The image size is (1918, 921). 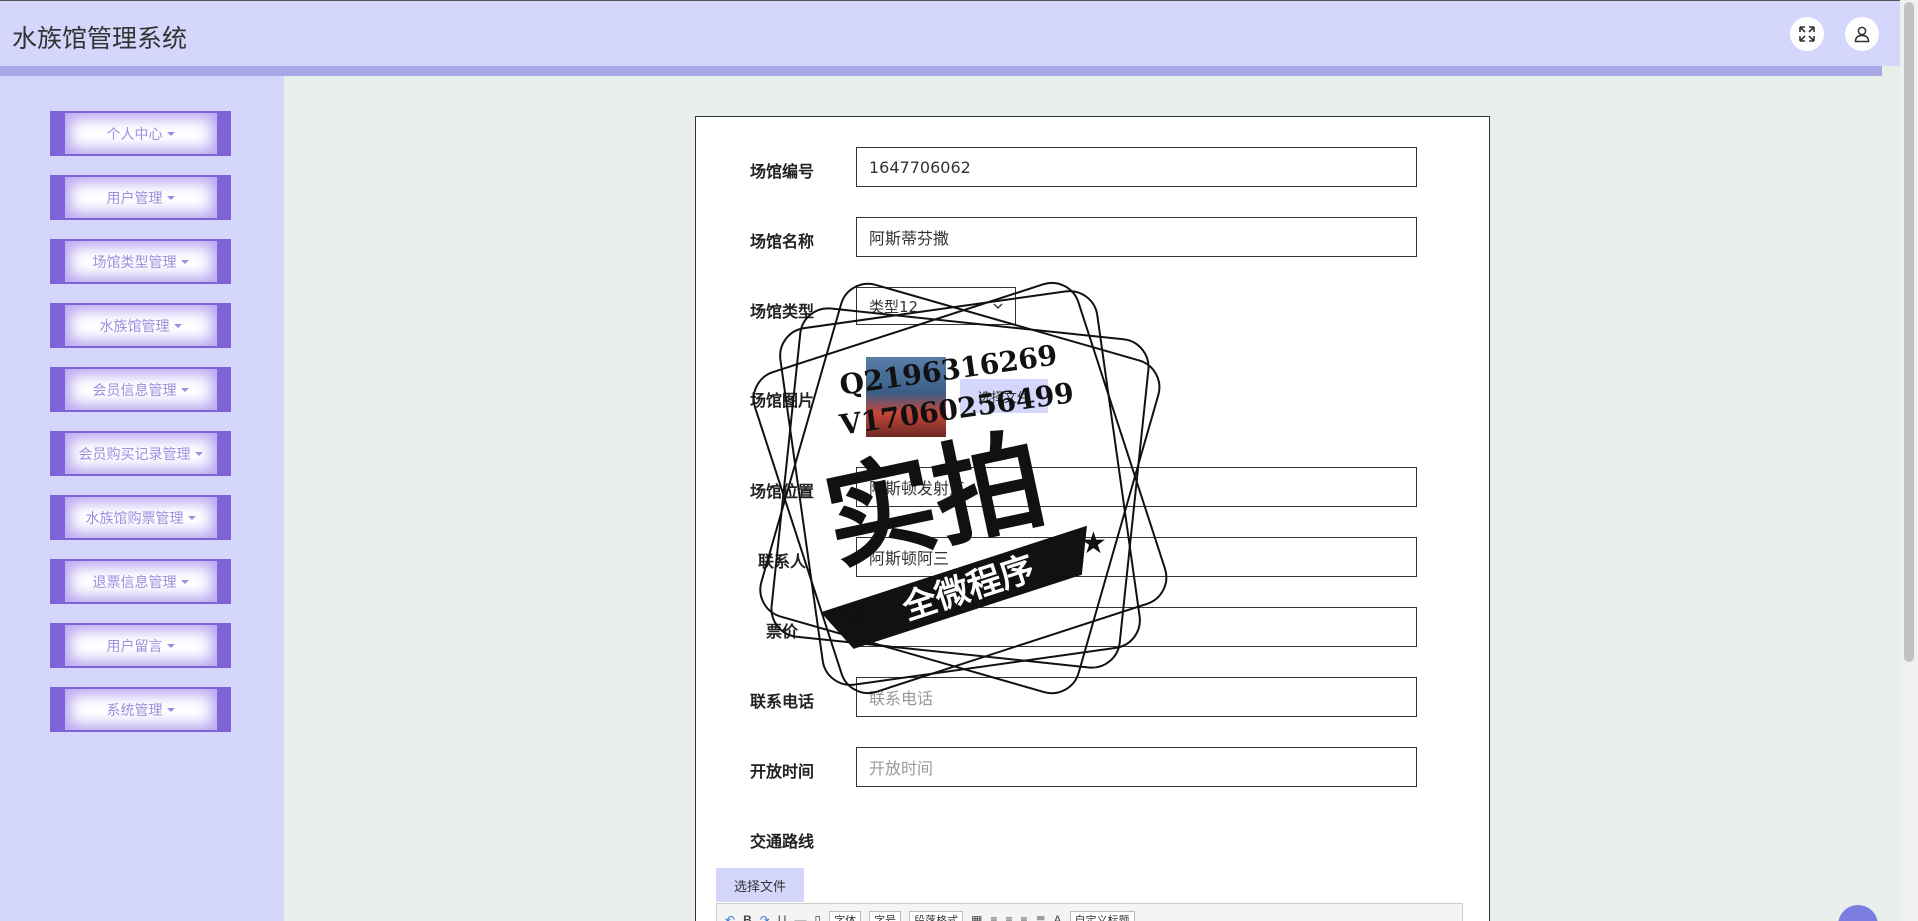 I want to click on venue-no-label: 场馆编号, so click(x=782, y=171).